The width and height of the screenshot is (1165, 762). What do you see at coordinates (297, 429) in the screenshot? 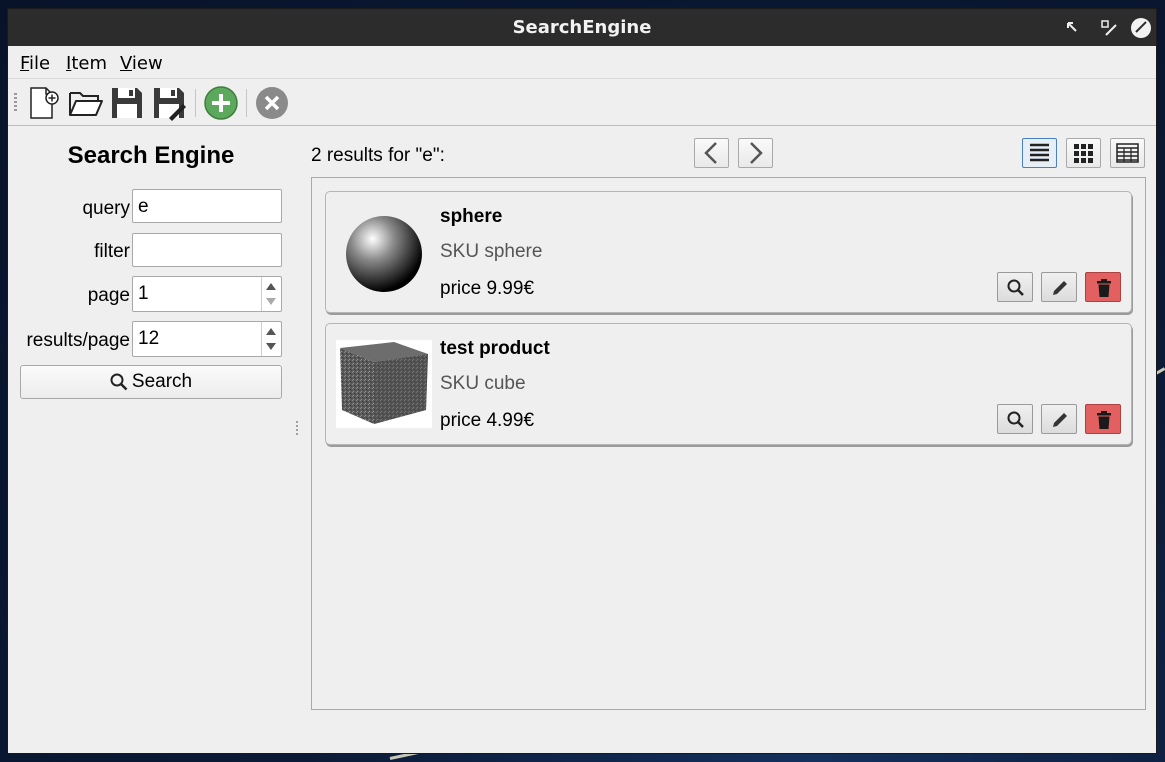
I see `splitter-handle` at bounding box center [297, 429].